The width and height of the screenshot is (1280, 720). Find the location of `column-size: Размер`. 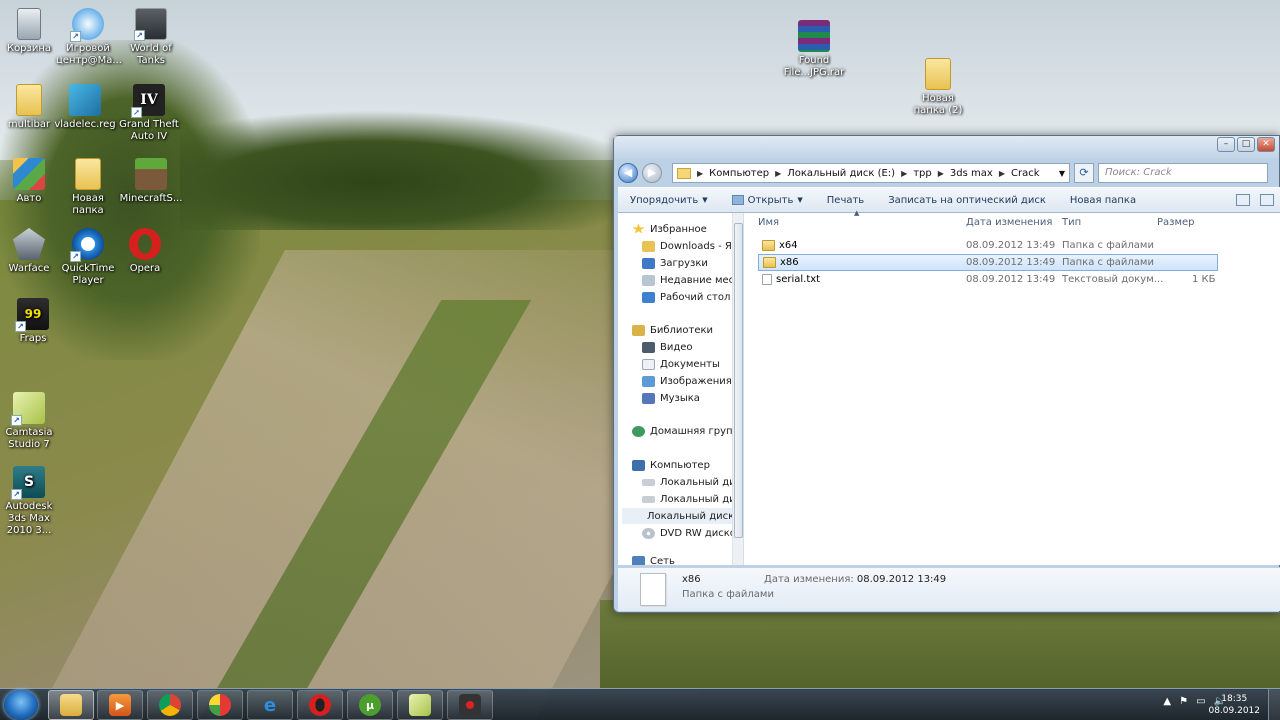

column-size: Размер is located at coordinates (1176, 222).